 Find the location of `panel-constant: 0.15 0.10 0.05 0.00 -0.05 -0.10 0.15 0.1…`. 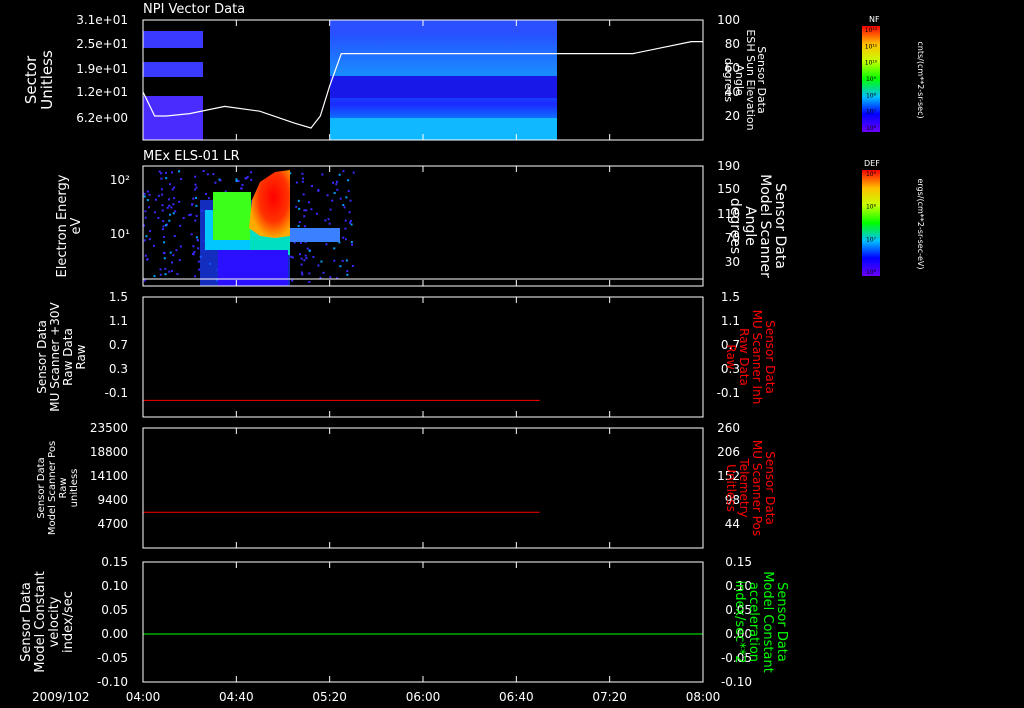

panel-constant: 0.15 0.10 0.05 0.00 -0.05 -0.10 0.15 0.1… is located at coordinates (404, 622).